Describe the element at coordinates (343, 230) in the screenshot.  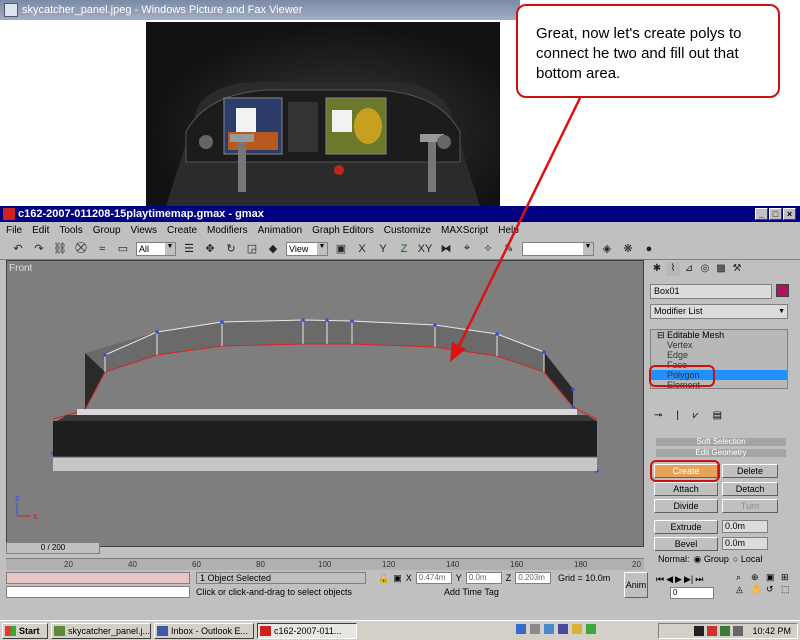
I see `menu-graph-editors: Graph Editors` at that location.